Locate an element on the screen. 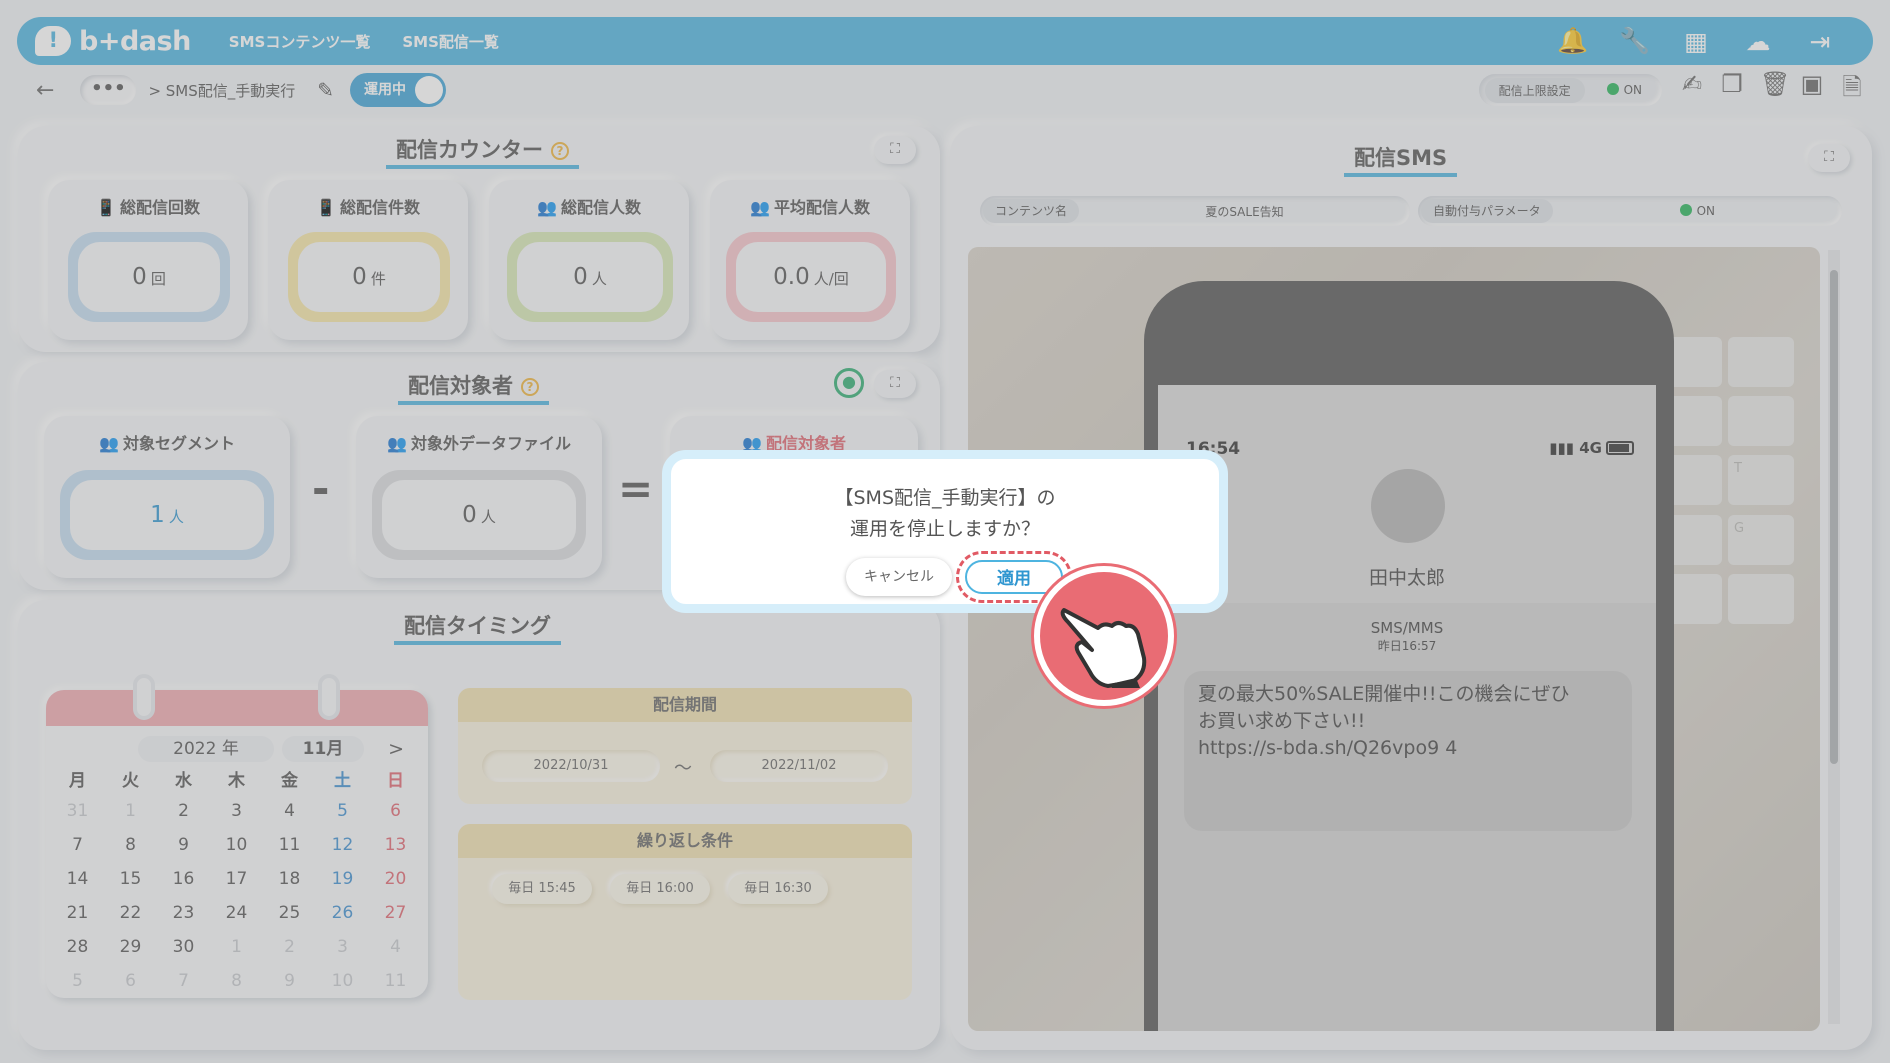 The height and width of the screenshot is (1063, 1890). hand-glyph is located at coordinates (1103, 648).